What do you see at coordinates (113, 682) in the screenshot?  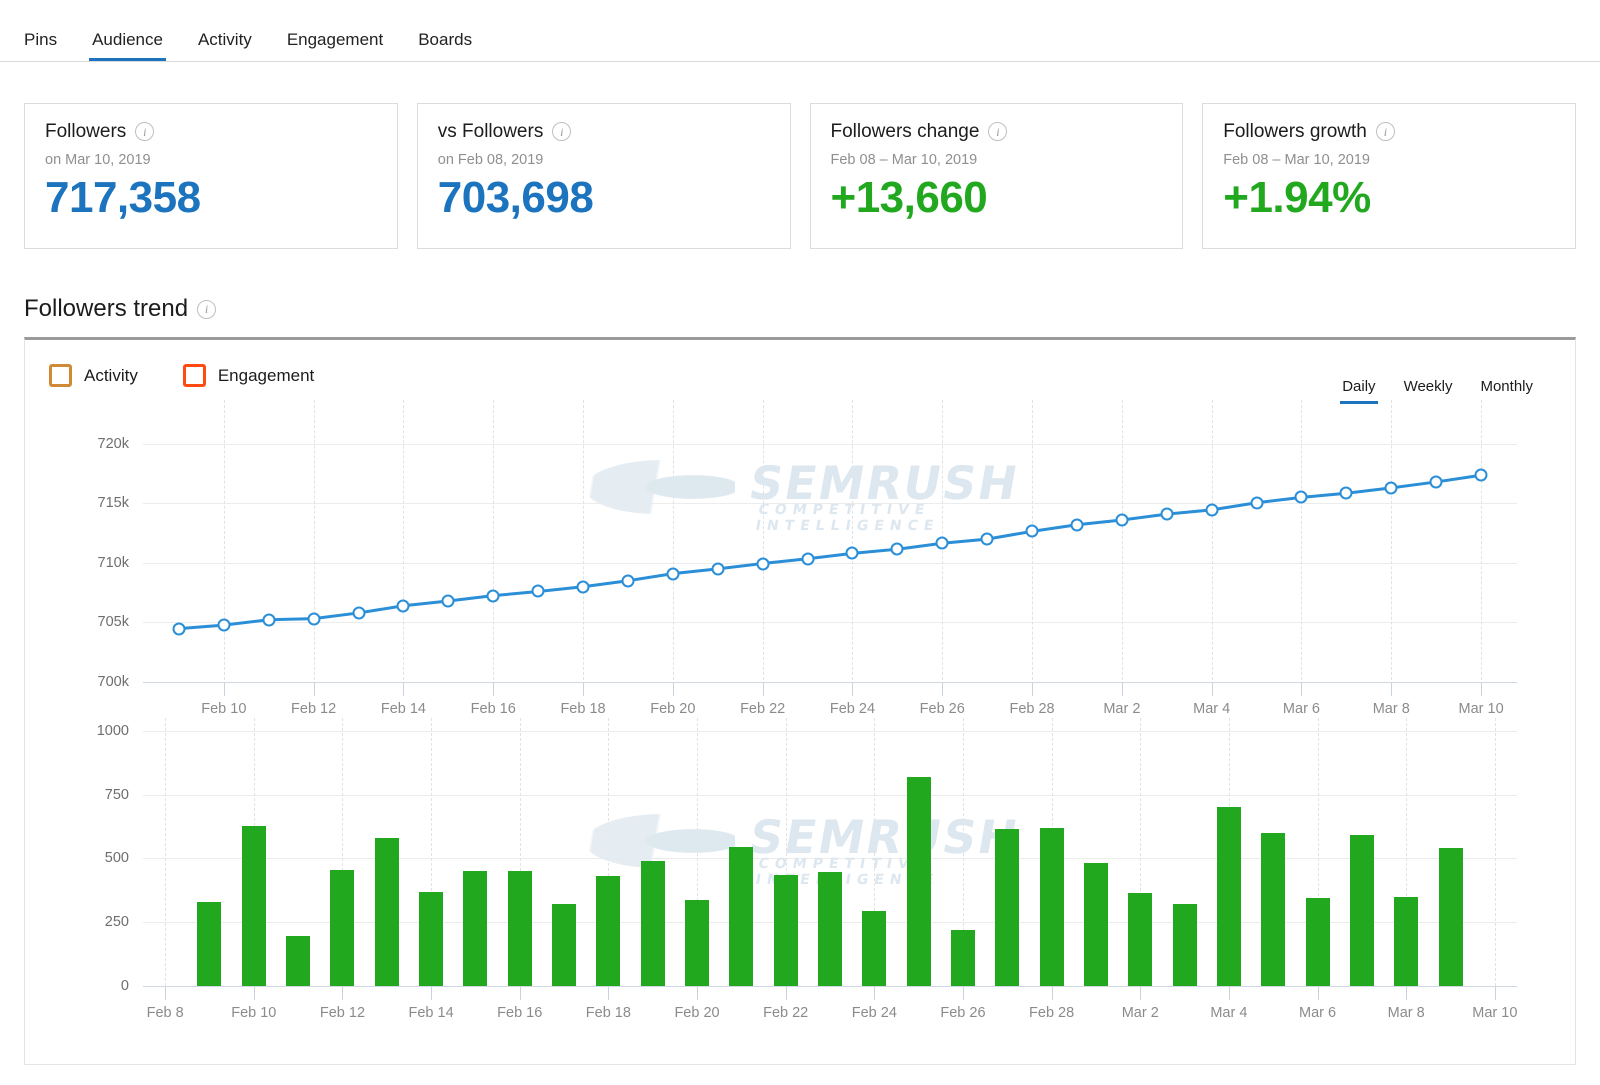 I see `y-axis-tick-label: 700k` at bounding box center [113, 682].